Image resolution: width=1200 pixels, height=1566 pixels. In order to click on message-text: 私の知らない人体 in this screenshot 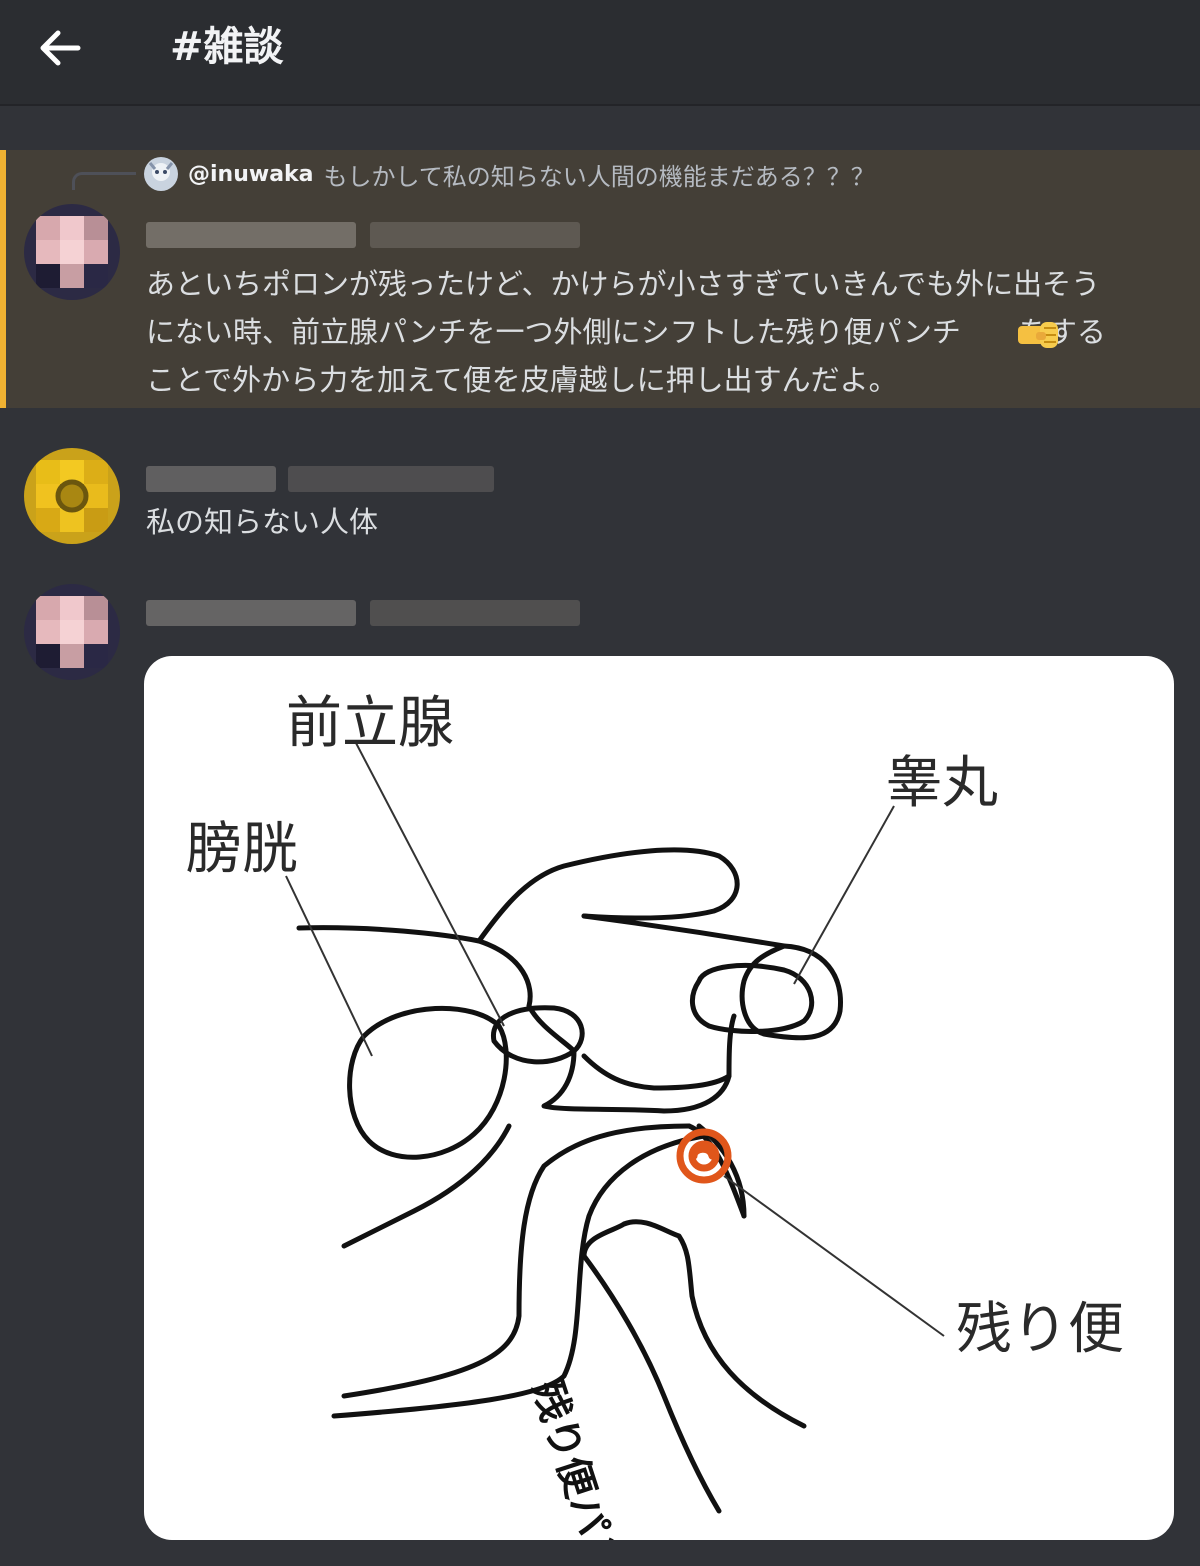, I will do `click(262, 522)`.